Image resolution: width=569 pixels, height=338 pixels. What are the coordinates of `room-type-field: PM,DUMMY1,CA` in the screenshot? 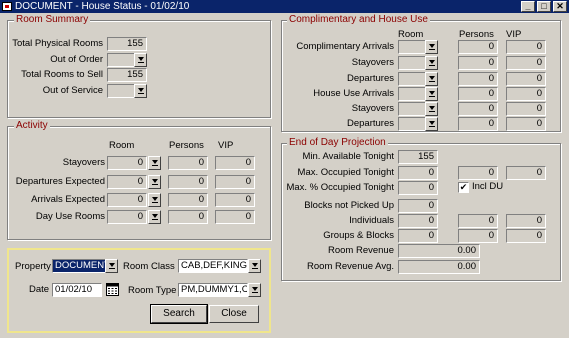 It's located at (213, 290).